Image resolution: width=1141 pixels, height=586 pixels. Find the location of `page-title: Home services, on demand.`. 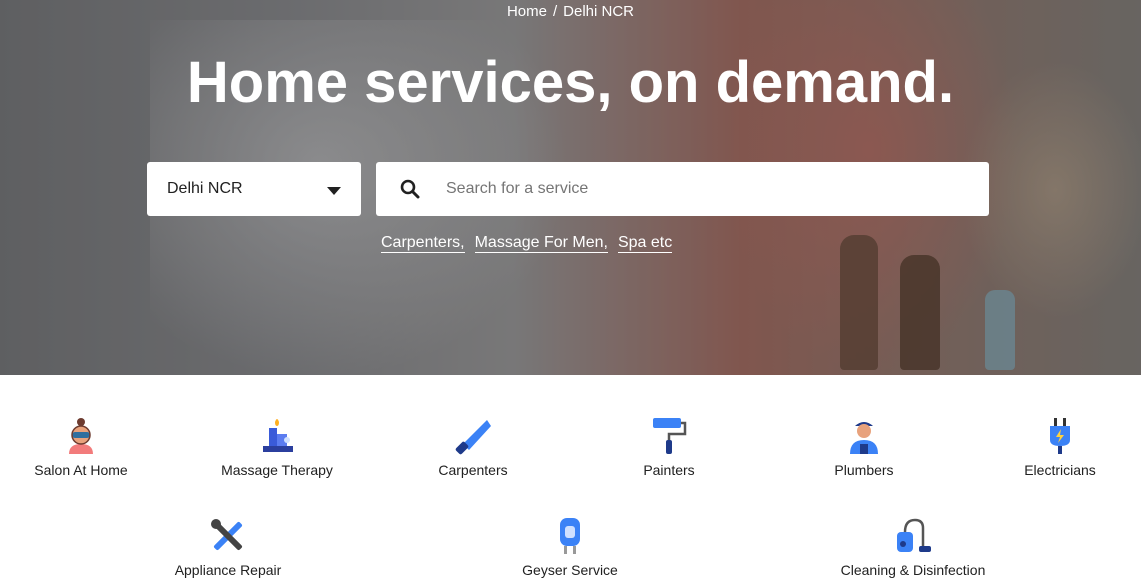

page-title: Home services, on demand. is located at coordinates (570, 82).